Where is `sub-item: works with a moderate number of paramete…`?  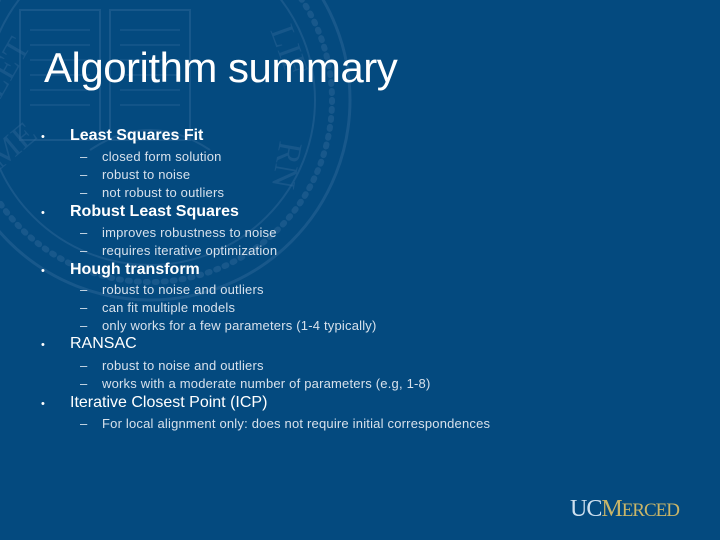 sub-item: works with a moderate number of paramete… is located at coordinates (266, 383).